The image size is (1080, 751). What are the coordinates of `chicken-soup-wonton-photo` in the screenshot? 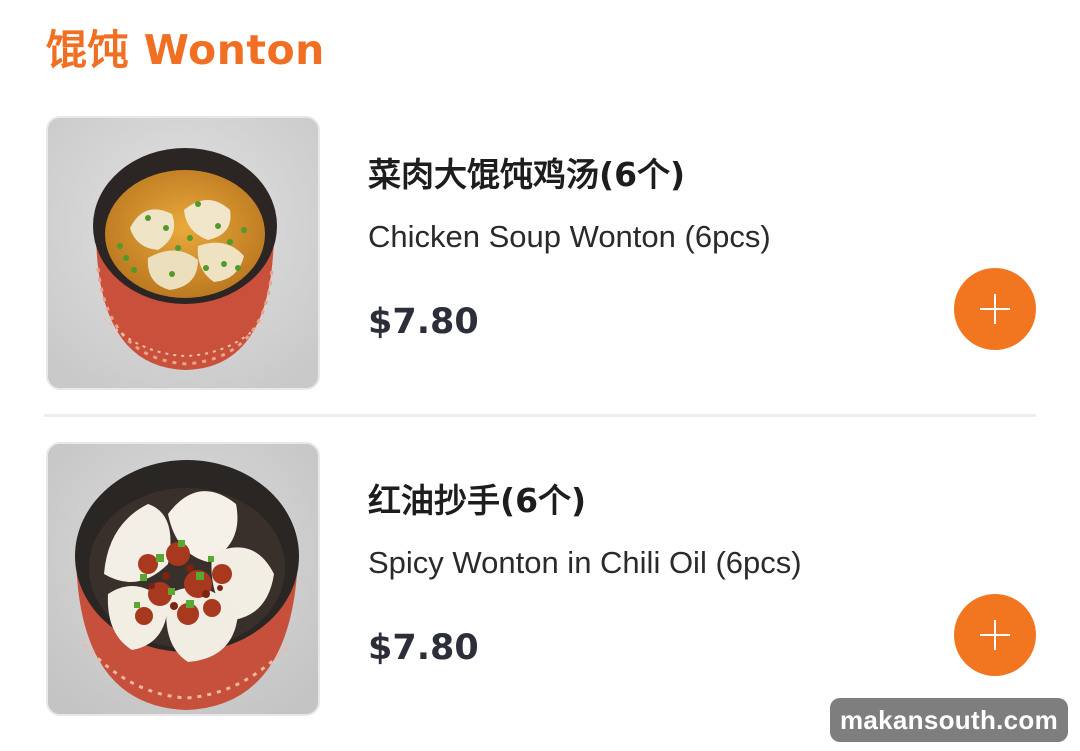 It's located at (183, 253).